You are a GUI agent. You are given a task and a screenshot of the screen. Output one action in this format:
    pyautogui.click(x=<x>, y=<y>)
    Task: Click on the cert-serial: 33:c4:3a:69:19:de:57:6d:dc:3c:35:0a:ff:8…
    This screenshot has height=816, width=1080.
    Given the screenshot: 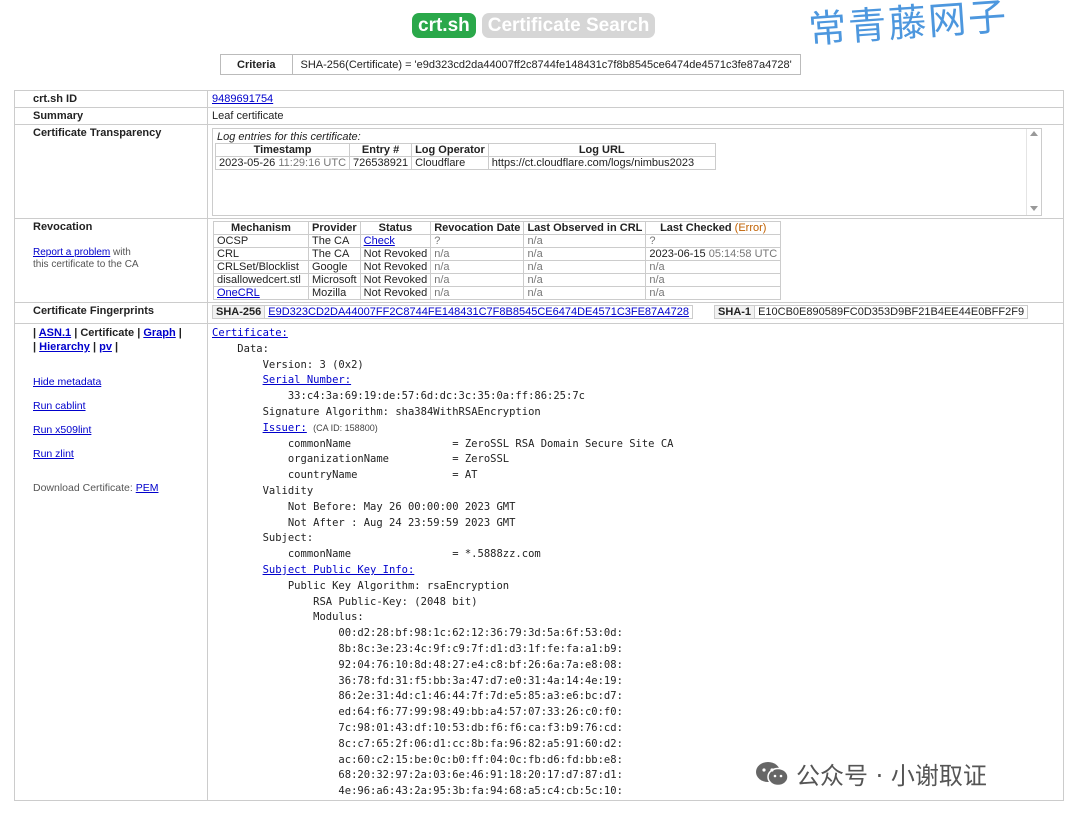 What is the action you would take?
    pyautogui.click(x=436, y=396)
    